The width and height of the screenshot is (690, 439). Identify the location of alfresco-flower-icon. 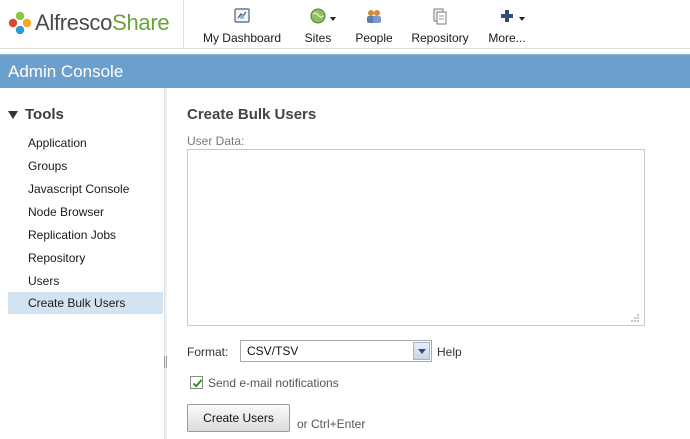
(20, 23).